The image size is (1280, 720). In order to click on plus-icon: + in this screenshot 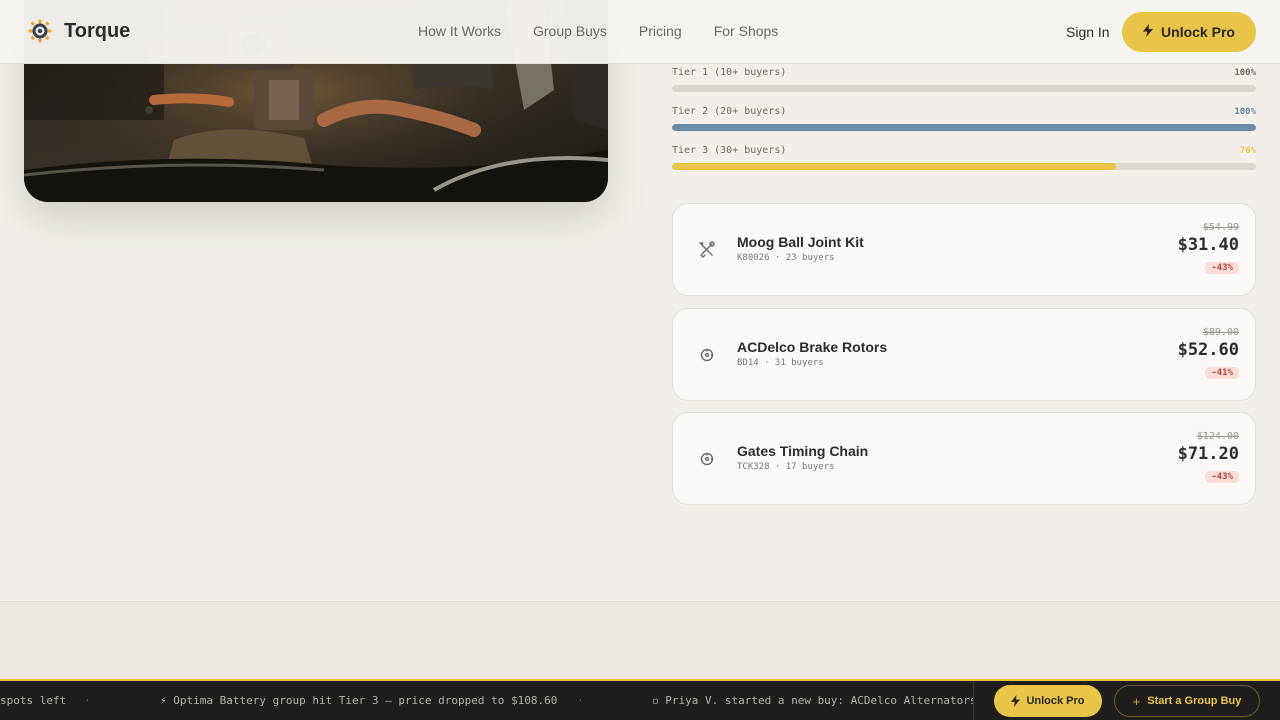, I will do `click(1136, 701)`.